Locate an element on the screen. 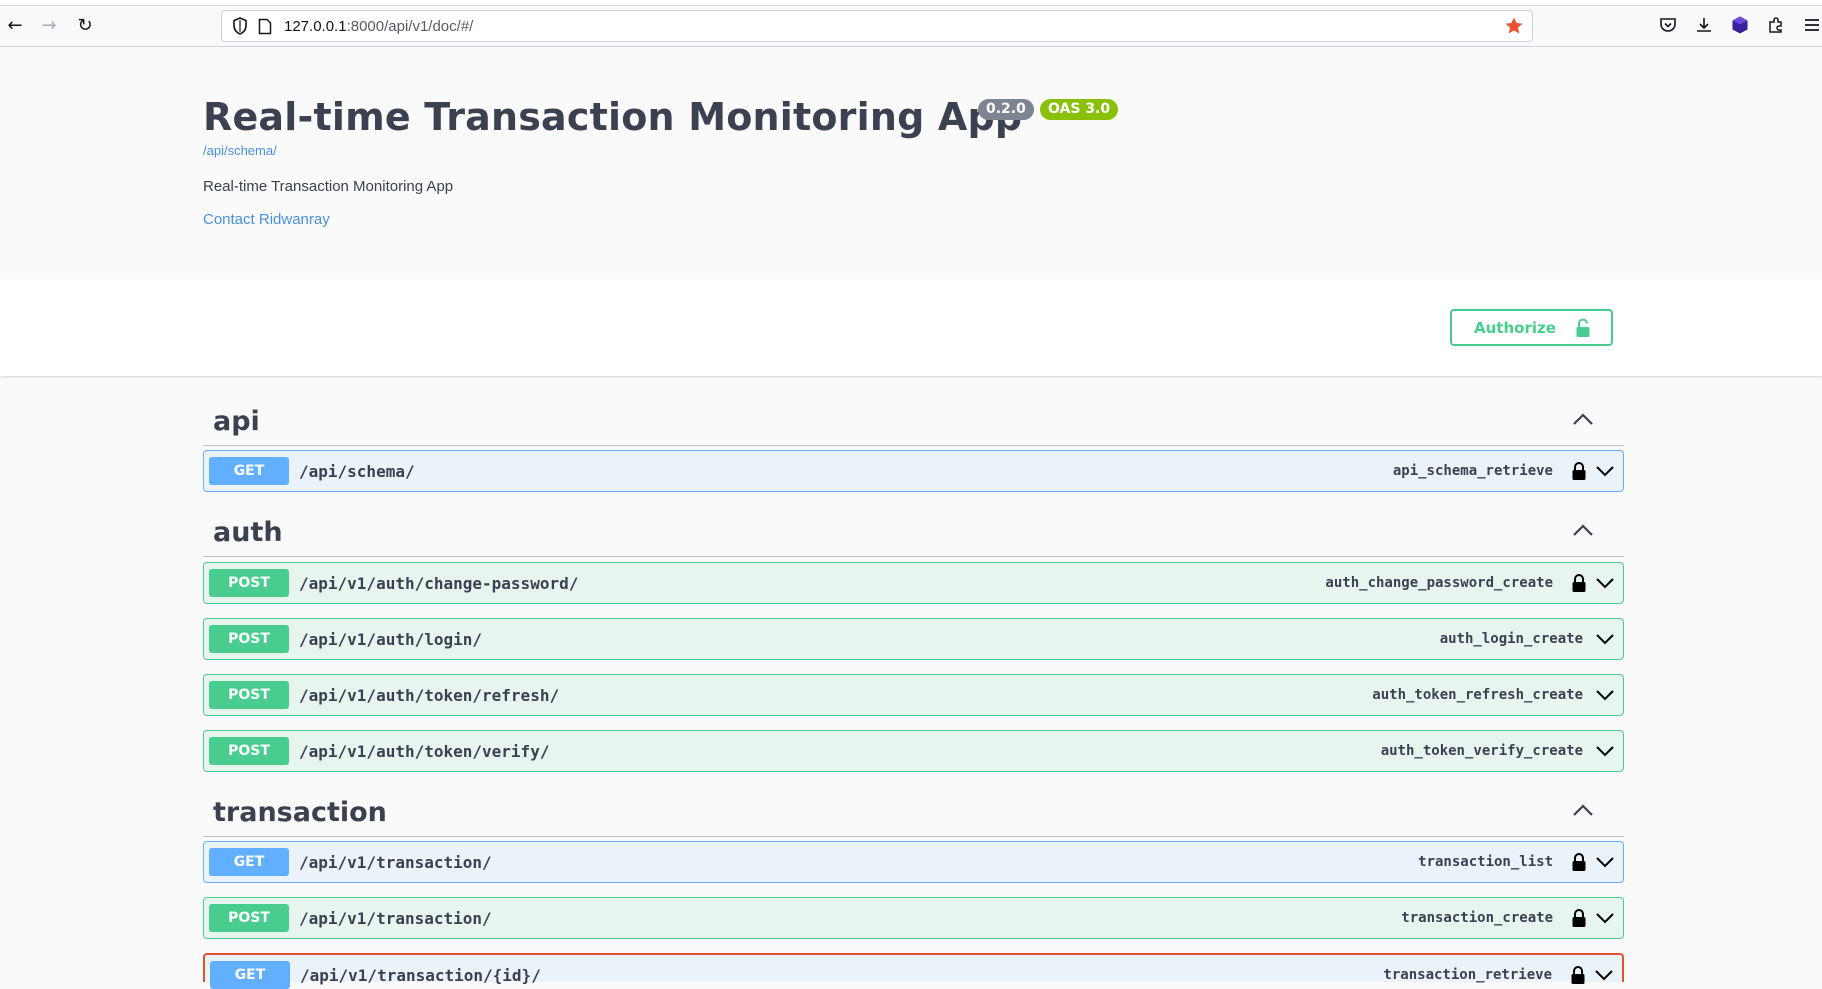 This screenshot has height=989, width=1822. tag-section-api: api is located at coordinates (913, 420).